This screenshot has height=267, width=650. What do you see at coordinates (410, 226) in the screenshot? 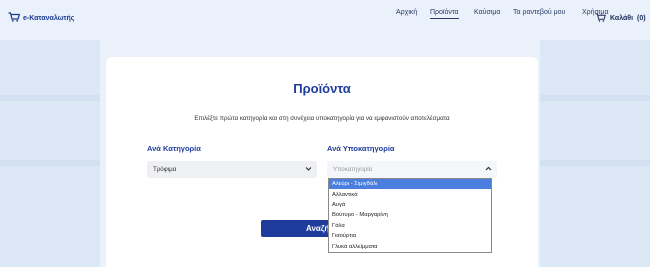
I see `dropdown-option: Γάλα` at bounding box center [410, 226].